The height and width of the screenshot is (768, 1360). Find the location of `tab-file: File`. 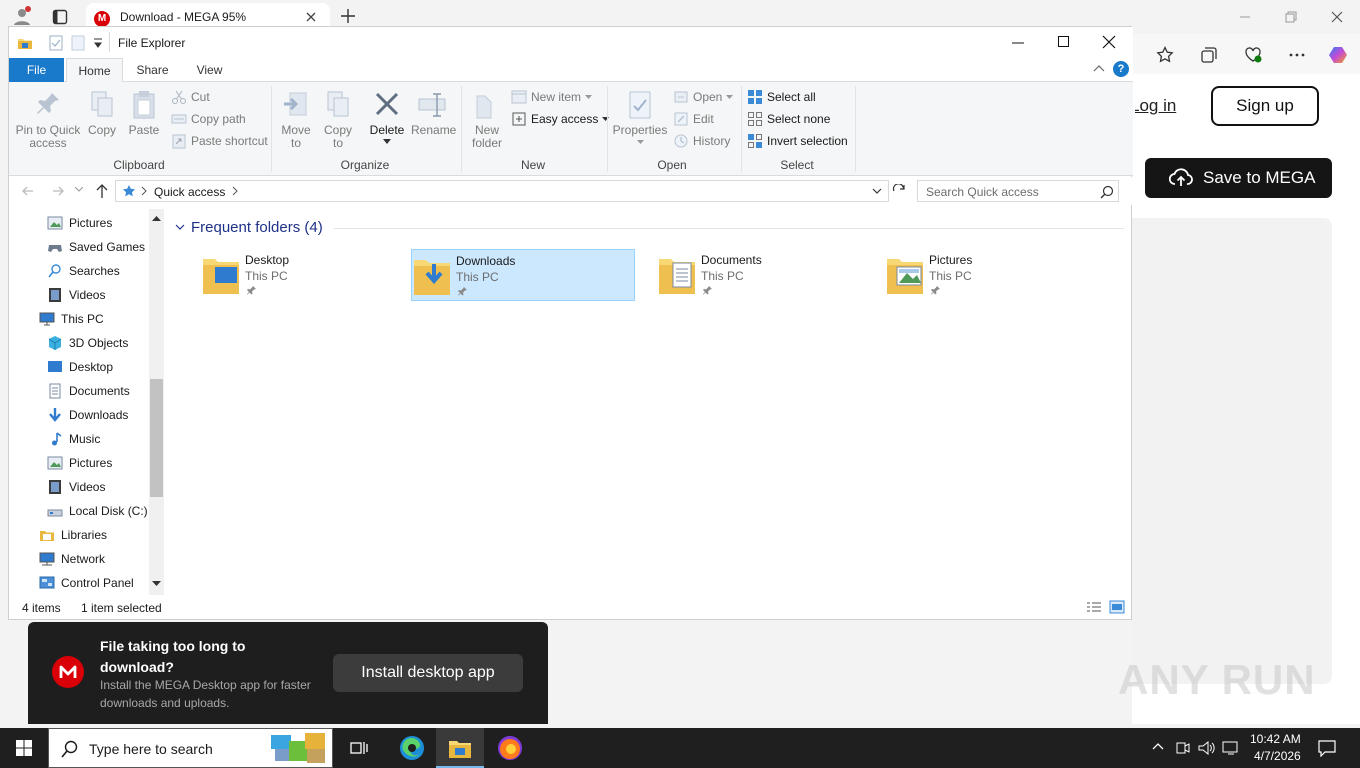

tab-file: File is located at coordinates (36, 70).